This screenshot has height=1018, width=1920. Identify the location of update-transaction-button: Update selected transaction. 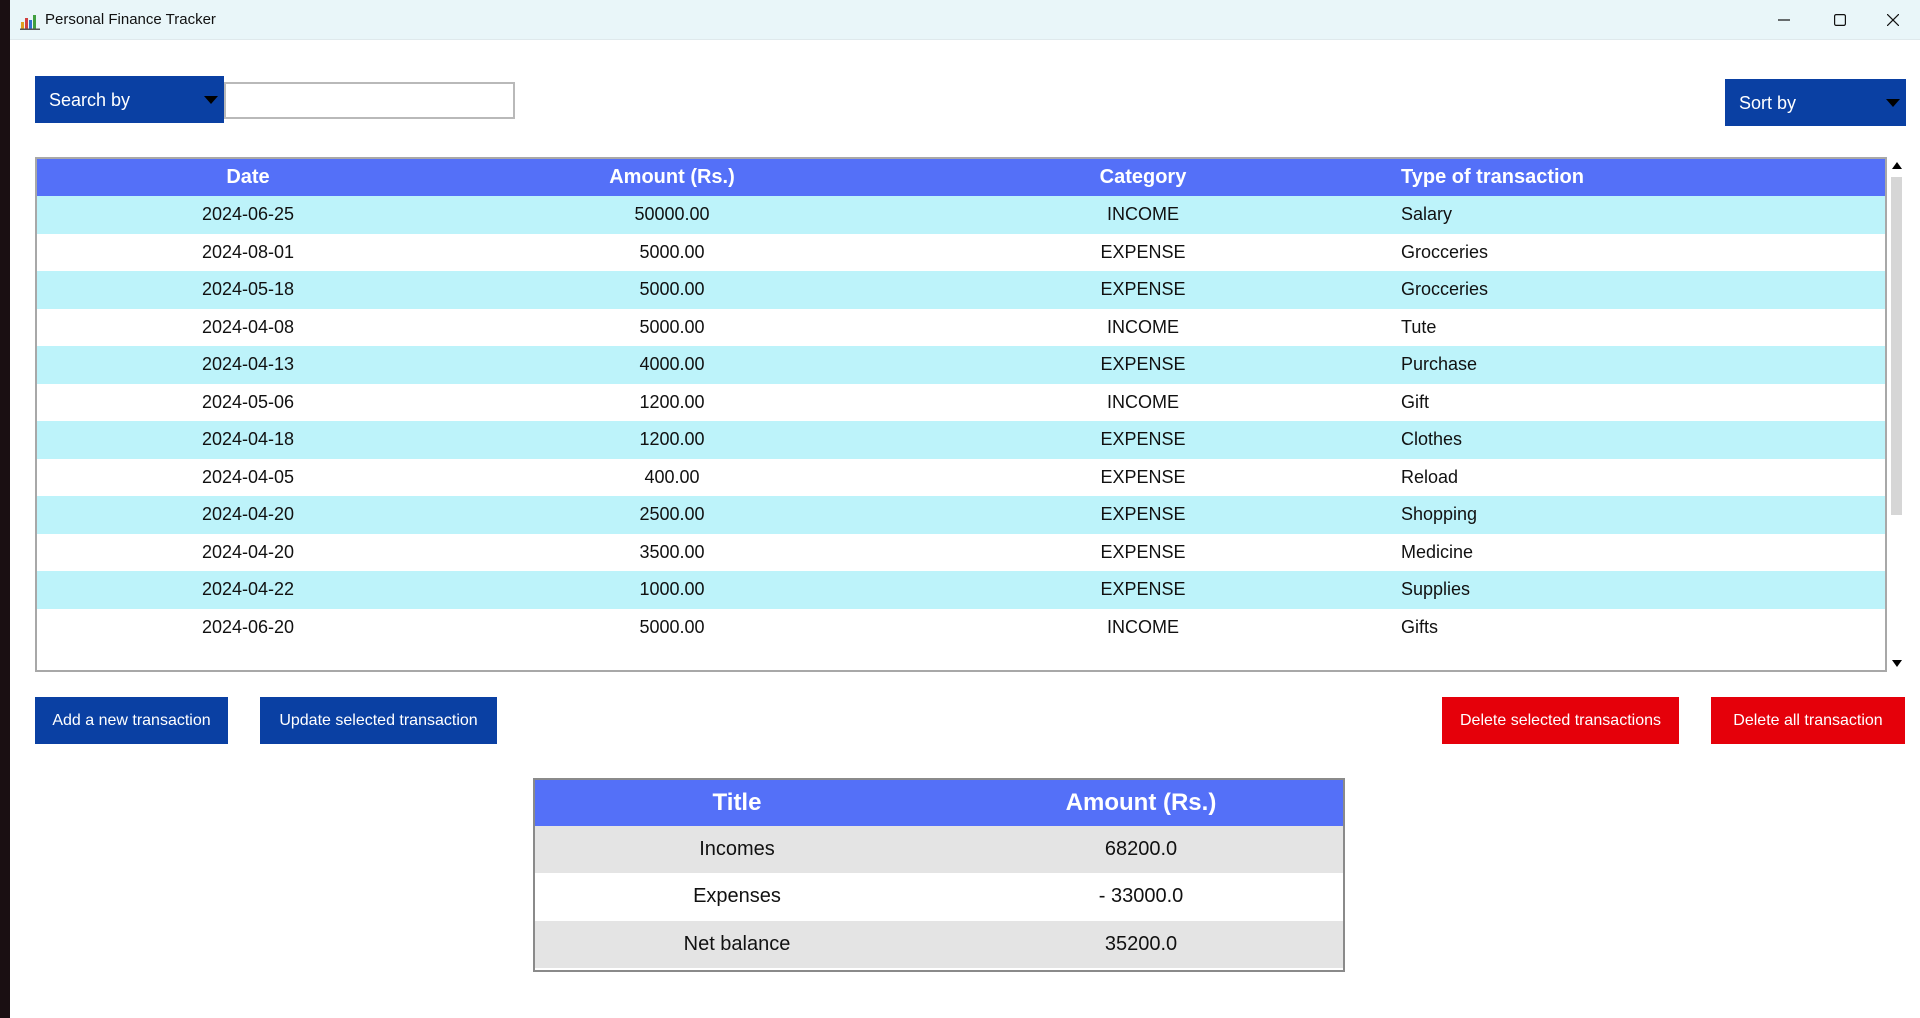
(378, 720).